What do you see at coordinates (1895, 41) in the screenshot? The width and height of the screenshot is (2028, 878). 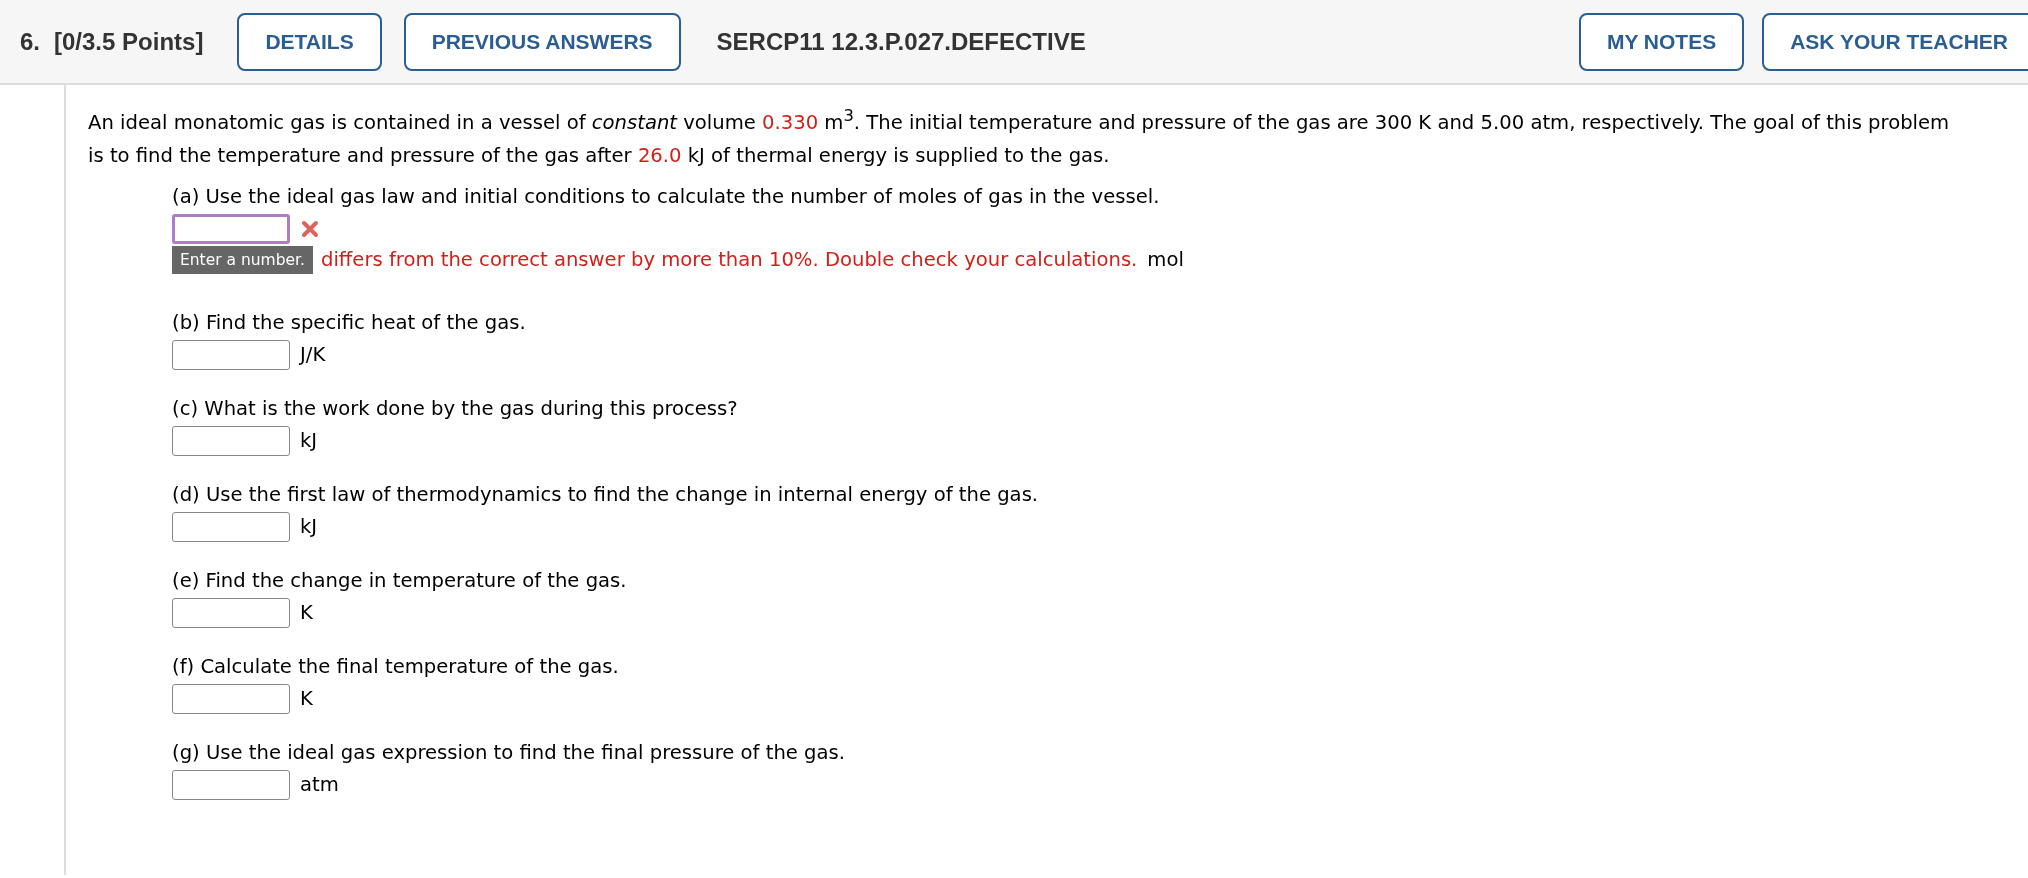 I see `header-button: ASK YOUR TEACHER` at bounding box center [1895, 41].